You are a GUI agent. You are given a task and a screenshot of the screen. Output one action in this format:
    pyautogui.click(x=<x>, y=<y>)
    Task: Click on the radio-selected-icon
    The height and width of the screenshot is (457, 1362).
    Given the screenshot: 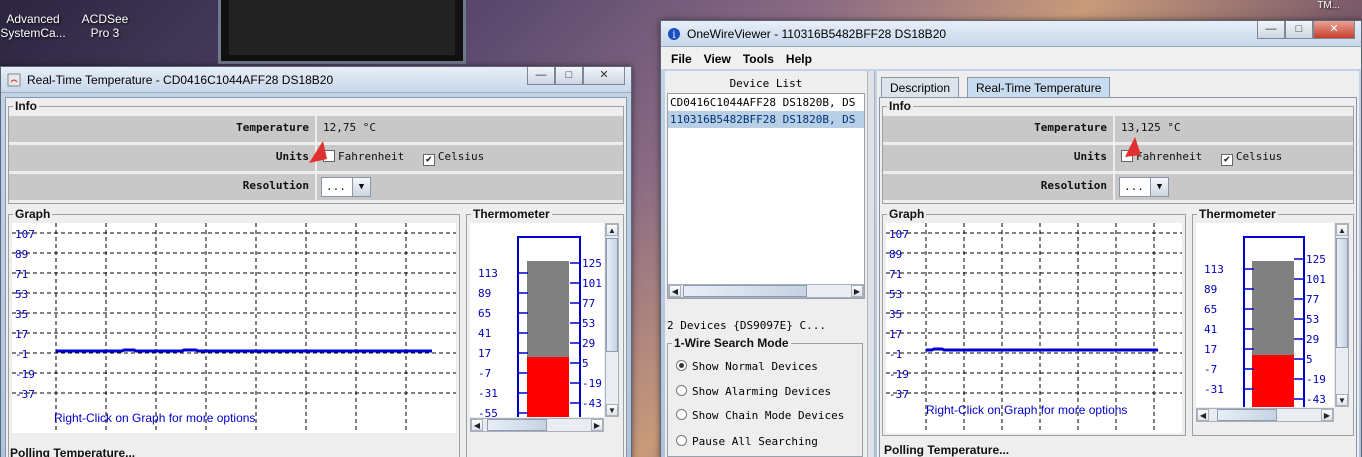 What is the action you would take?
    pyautogui.click(x=681, y=365)
    